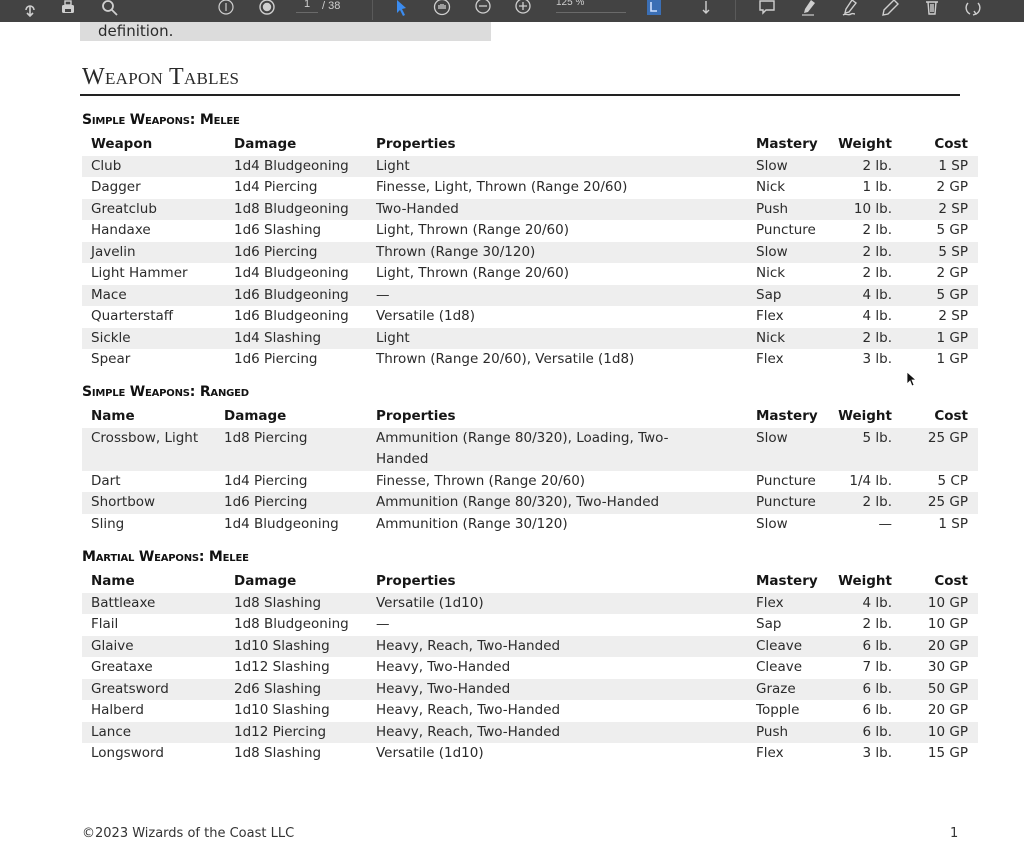 This screenshot has width=1024, height=841. Describe the element at coordinates (890, 9) in the screenshot. I see `edit-icon` at that location.